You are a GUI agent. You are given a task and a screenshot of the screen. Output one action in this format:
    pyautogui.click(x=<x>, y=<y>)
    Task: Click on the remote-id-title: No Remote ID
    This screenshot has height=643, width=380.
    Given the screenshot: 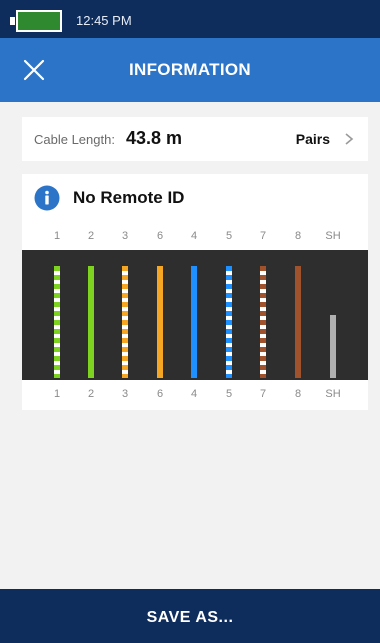 What is the action you would take?
    pyautogui.click(x=129, y=197)
    